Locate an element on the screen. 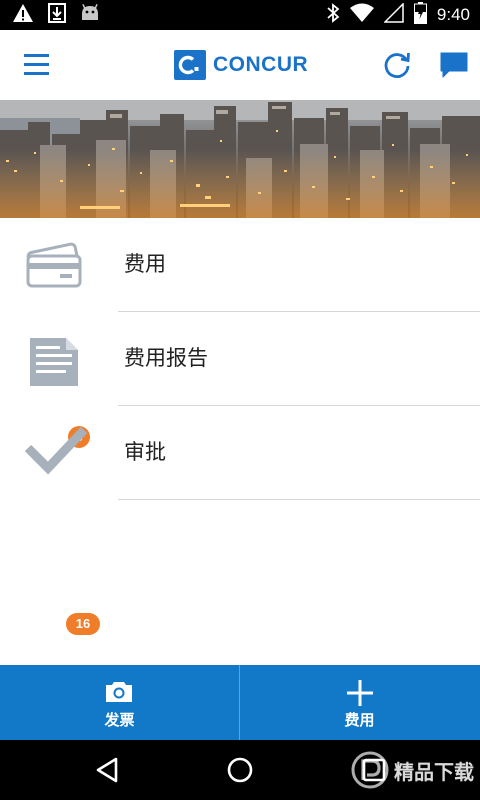 The height and width of the screenshot is (800, 480). download-icon is located at coordinates (57, 15).